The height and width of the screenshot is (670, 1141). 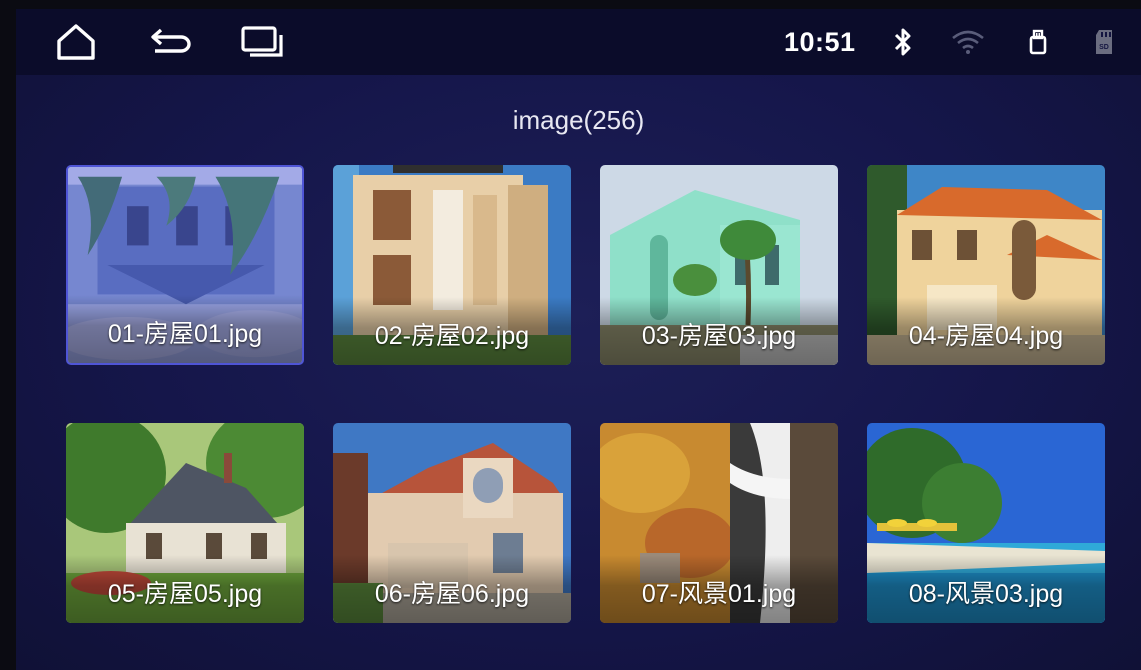 I want to click on thumbnail-caption: 08-风景03.jpg, so click(x=986, y=589).